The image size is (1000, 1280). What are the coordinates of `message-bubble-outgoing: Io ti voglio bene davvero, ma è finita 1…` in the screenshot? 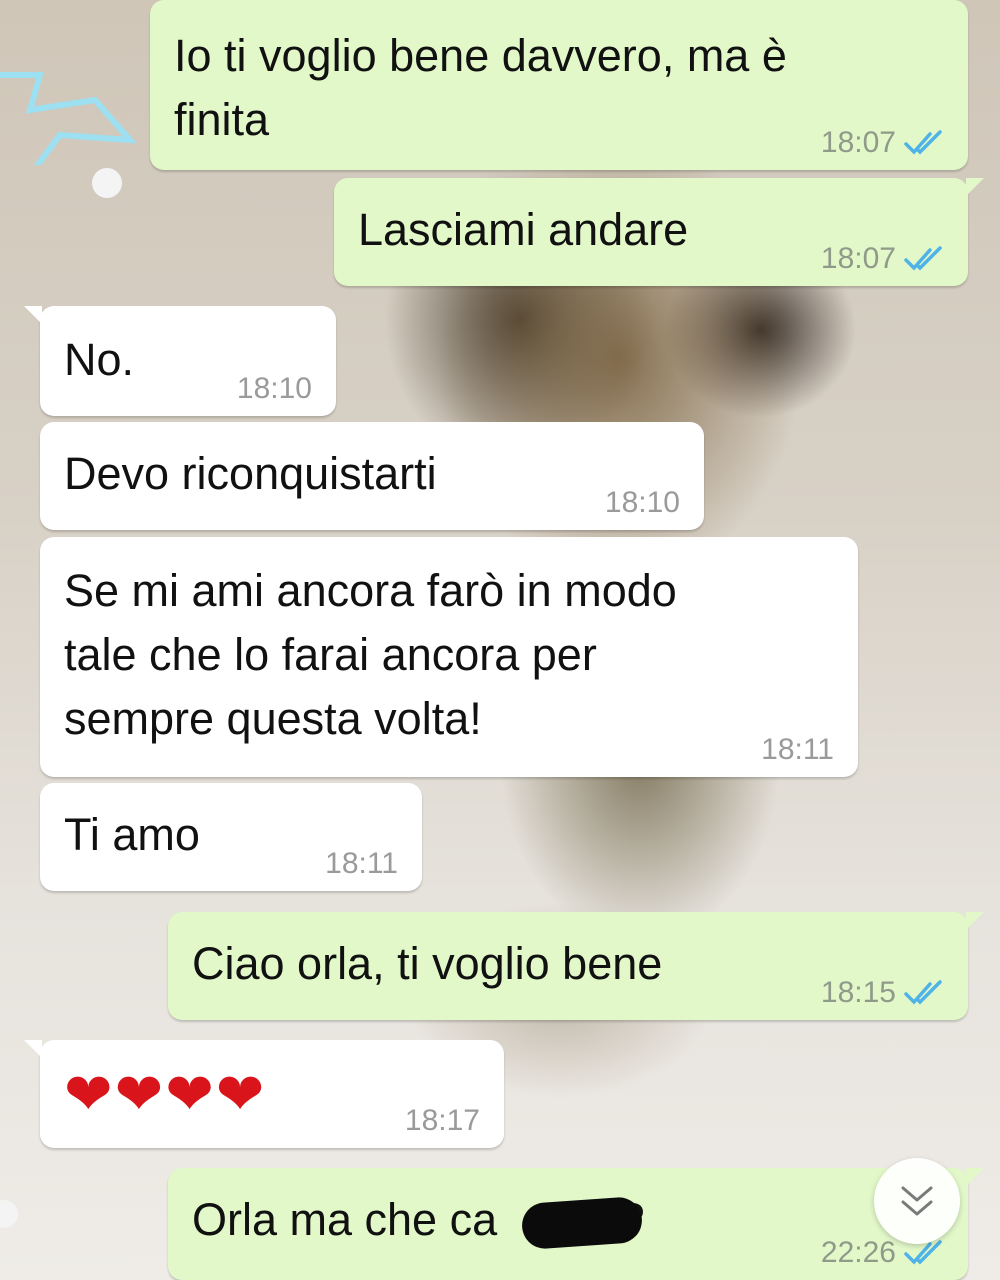 It's located at (559, 85).